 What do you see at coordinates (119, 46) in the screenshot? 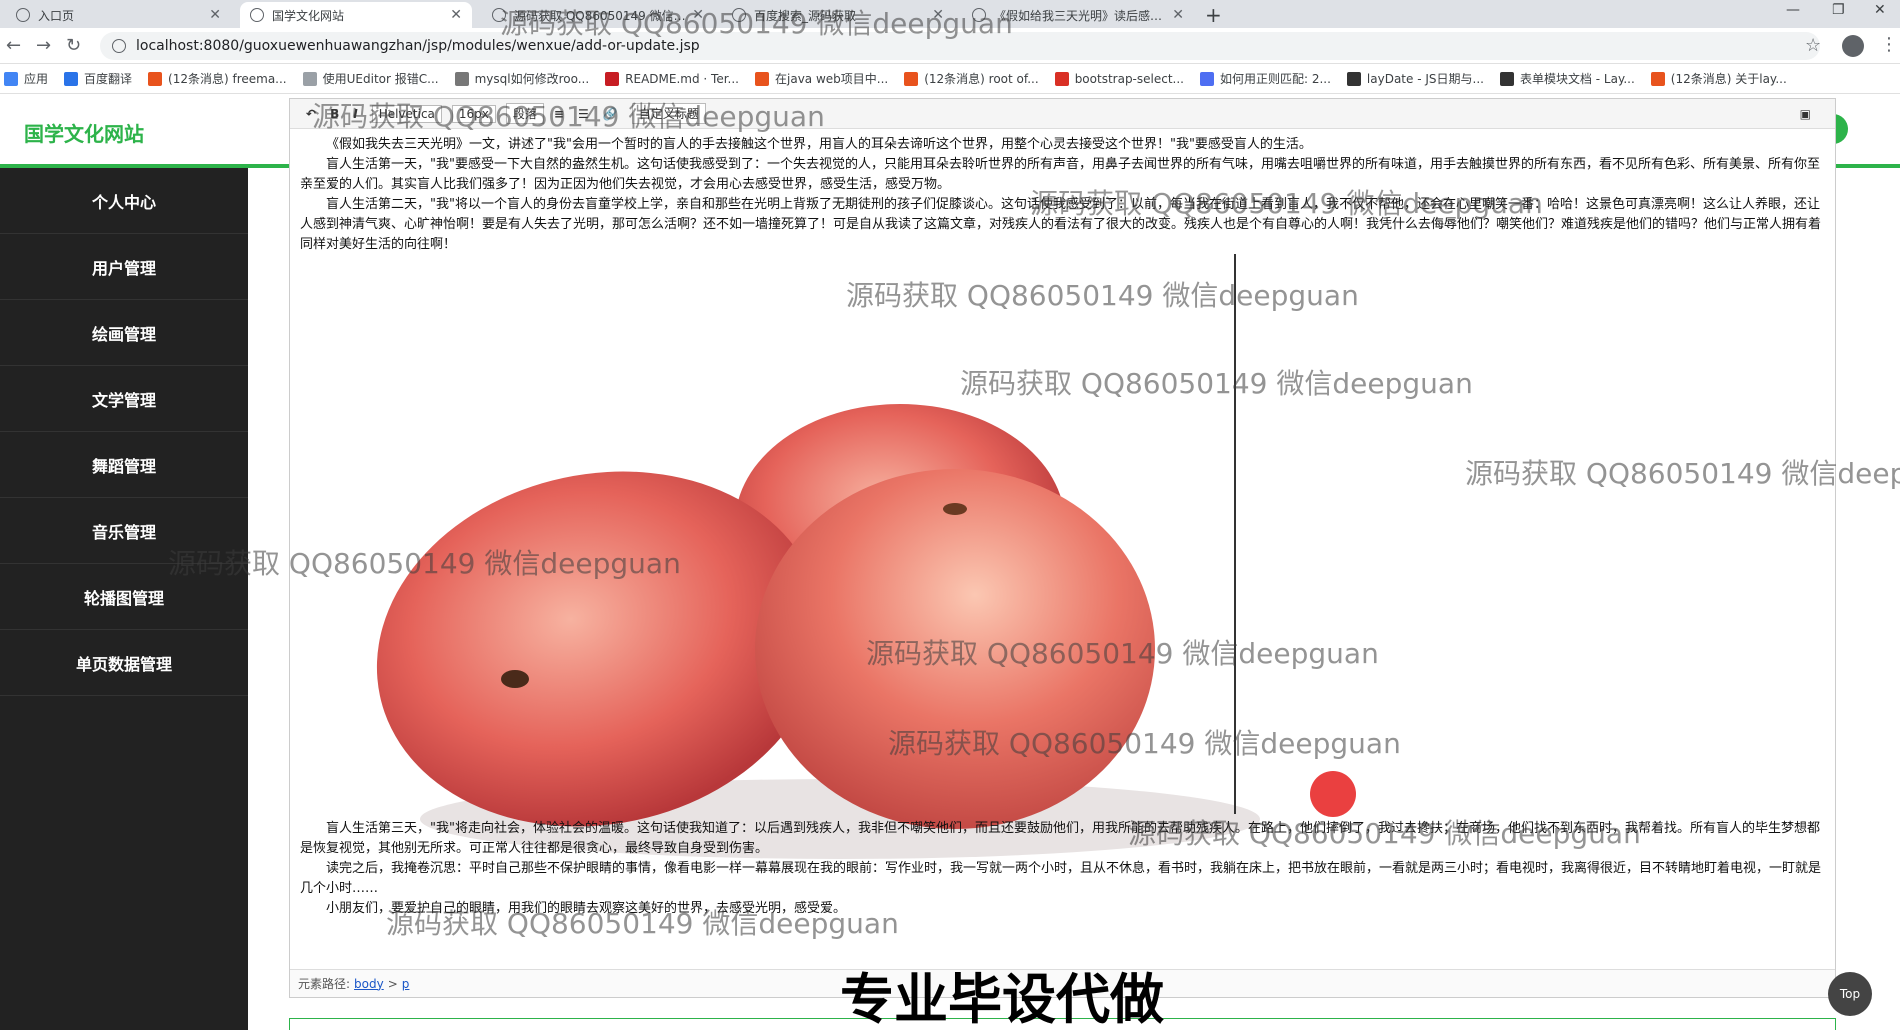
I see `info-icon` at bounding box center [119, 46].